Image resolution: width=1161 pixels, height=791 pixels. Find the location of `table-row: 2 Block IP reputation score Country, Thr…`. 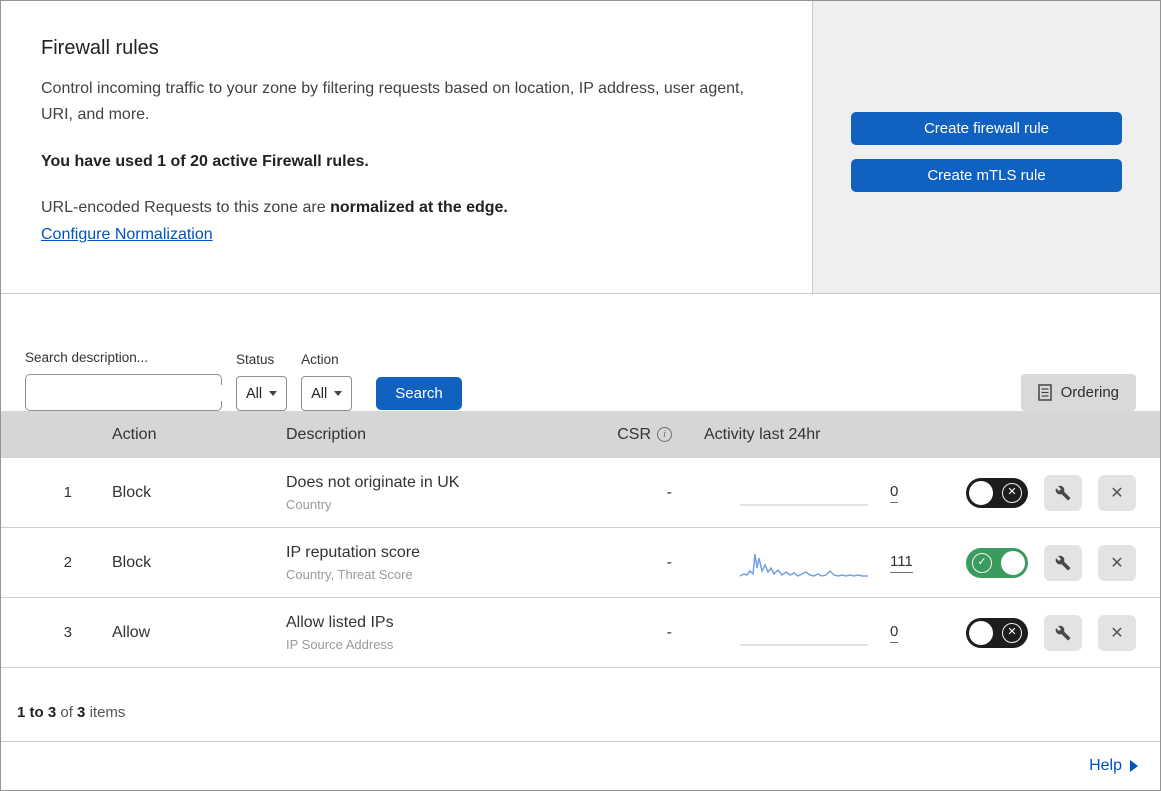

table-row: 2 Block IP reputation score Country, Thr… is located at coordinates (580, 563).